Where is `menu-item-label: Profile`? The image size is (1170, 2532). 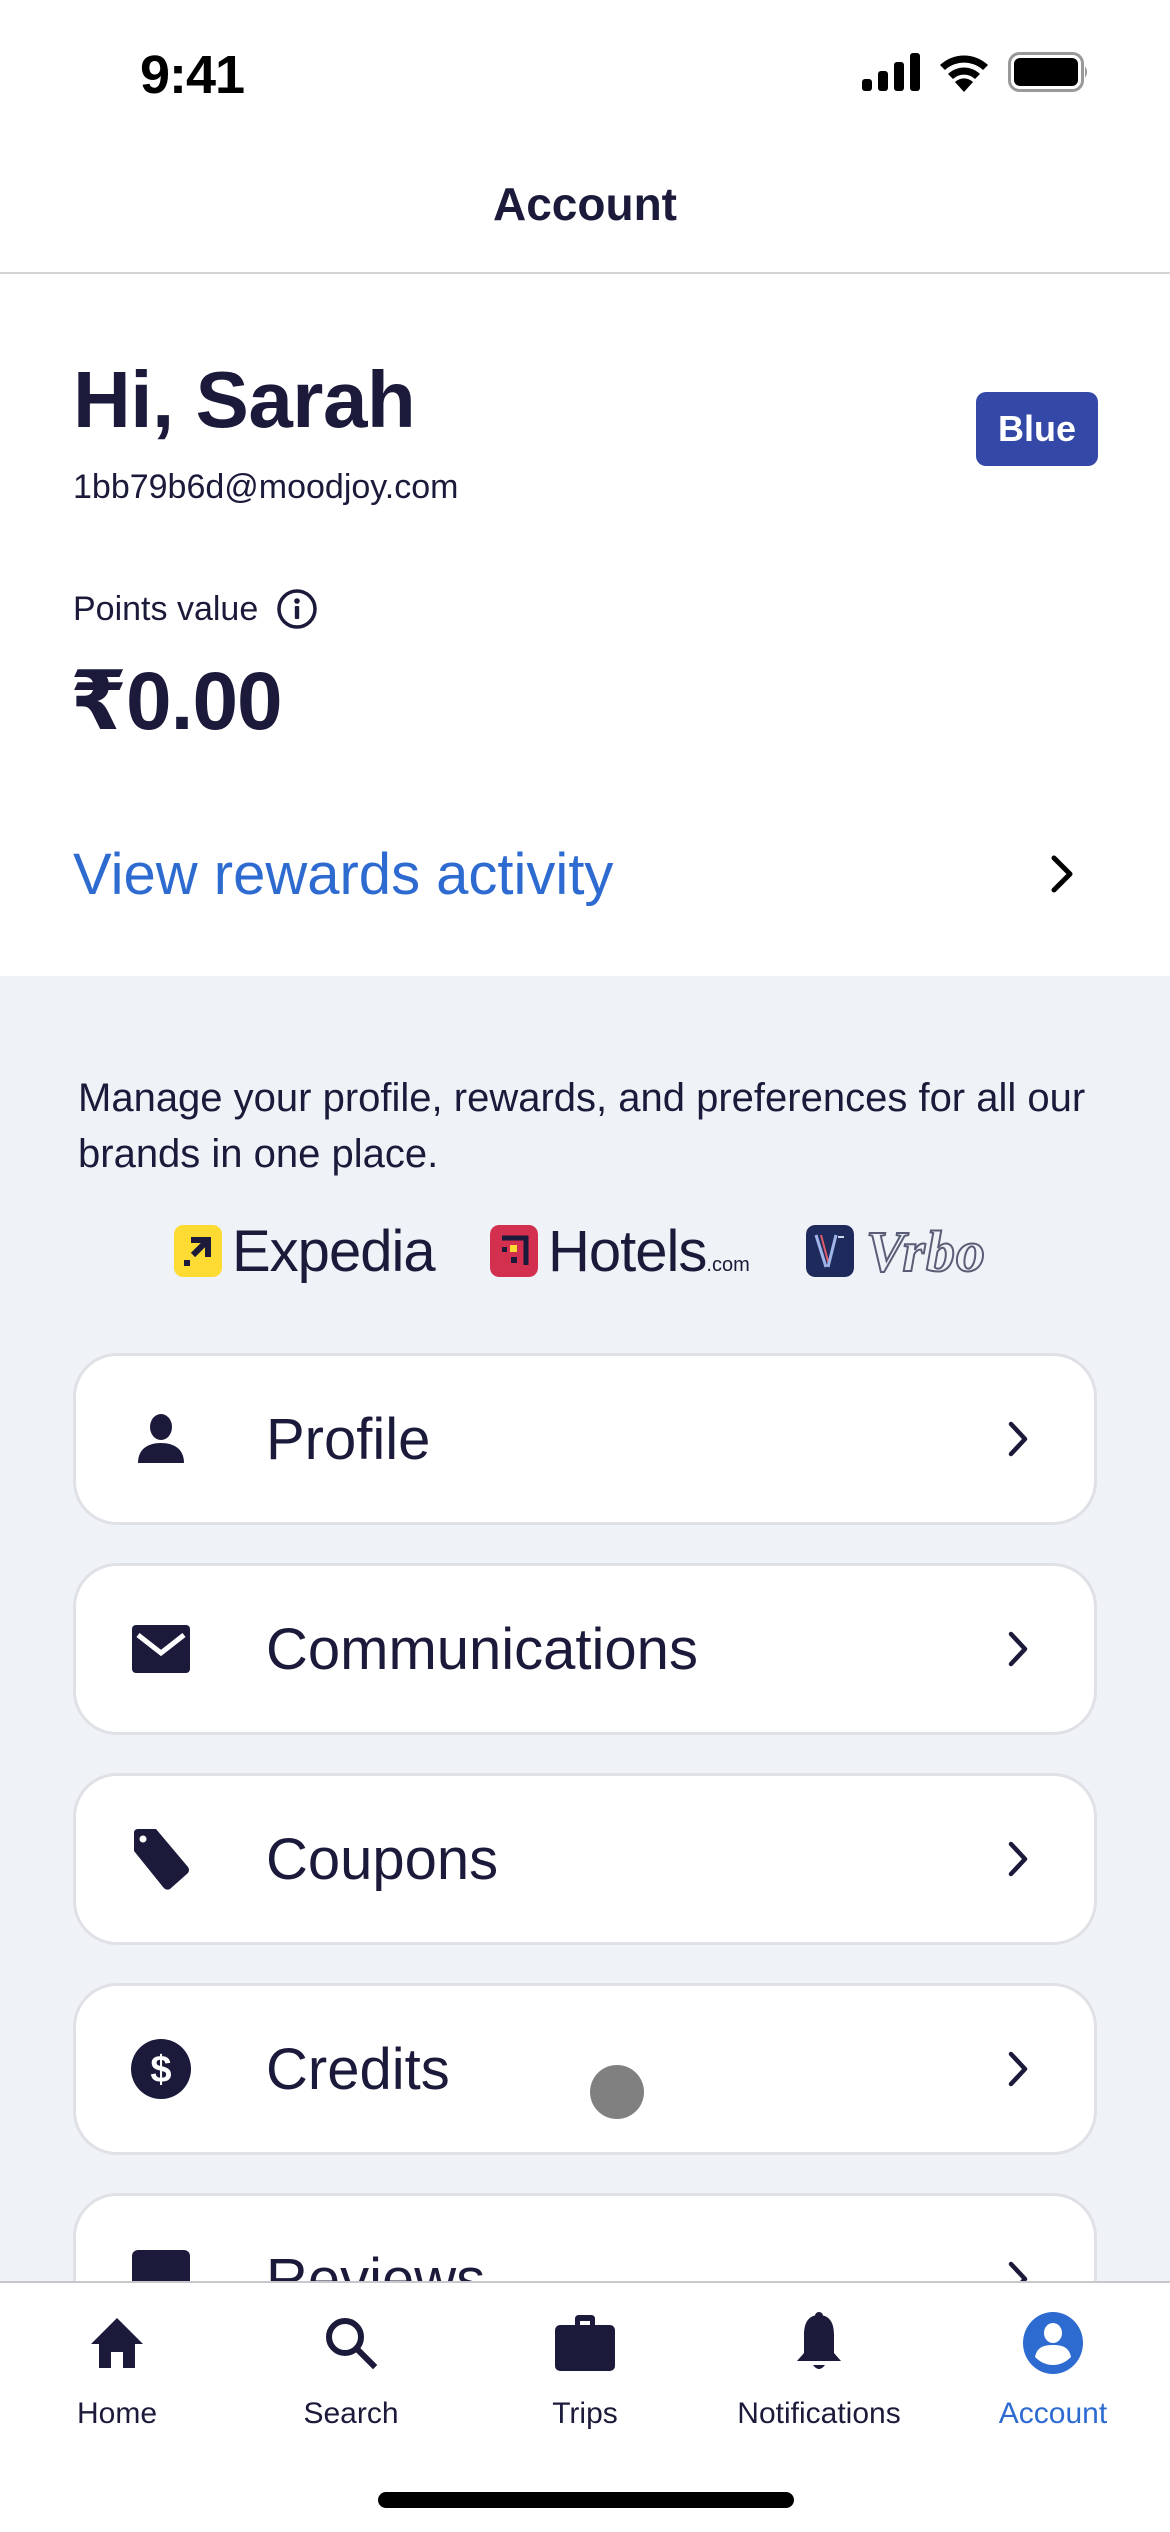 menu-item-label: Profile is located at coordinates (348, 1439).